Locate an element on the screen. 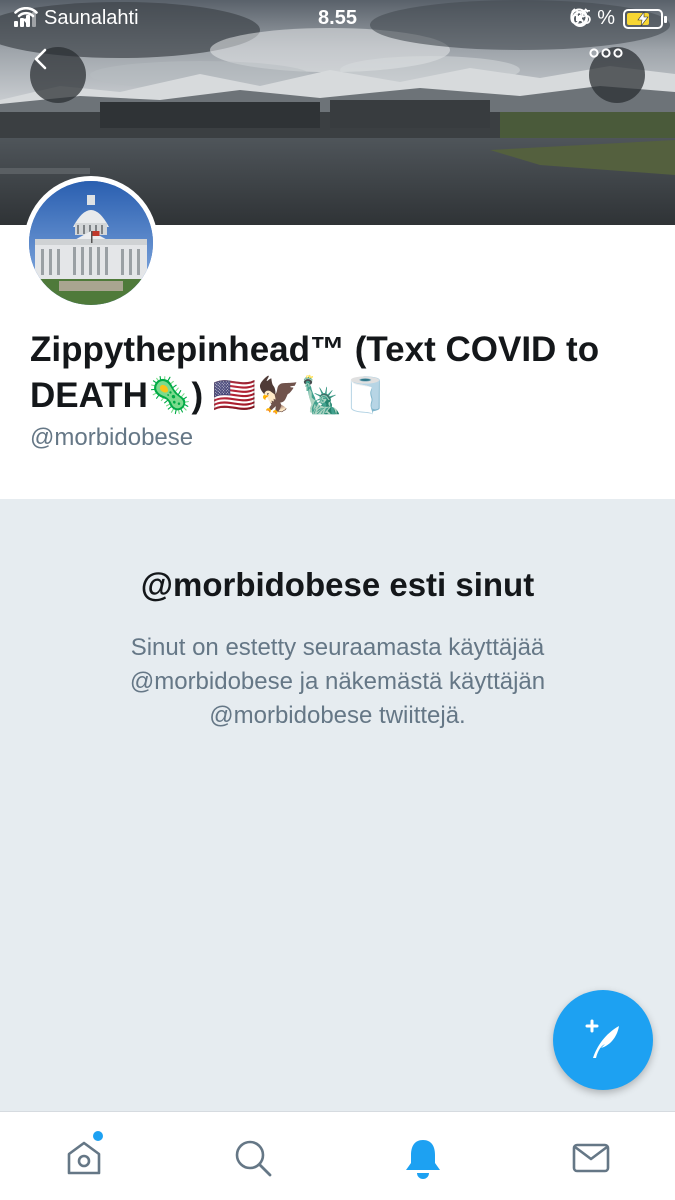 The width and height of the screenshot is (675, 1200). more-options-button is located at coordinates (617, 75).